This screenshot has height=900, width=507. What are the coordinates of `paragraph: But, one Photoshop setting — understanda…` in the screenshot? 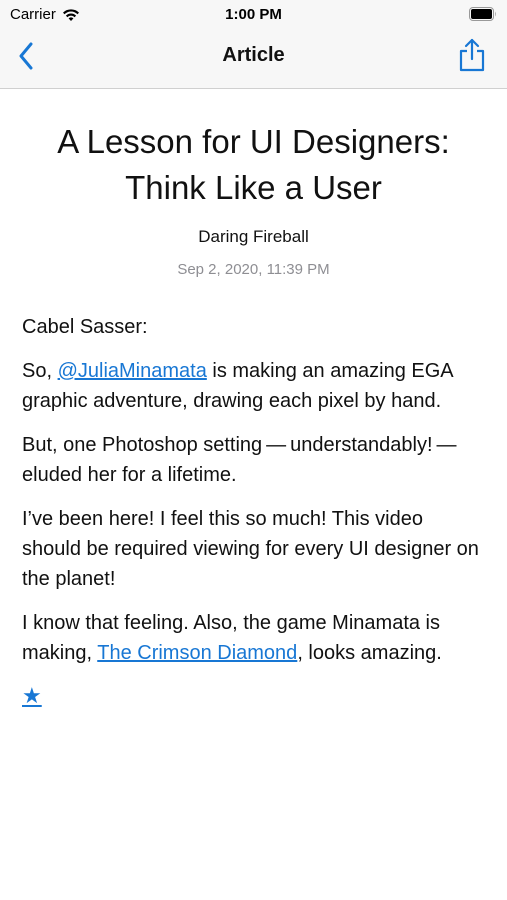 It's located at (241, 460).